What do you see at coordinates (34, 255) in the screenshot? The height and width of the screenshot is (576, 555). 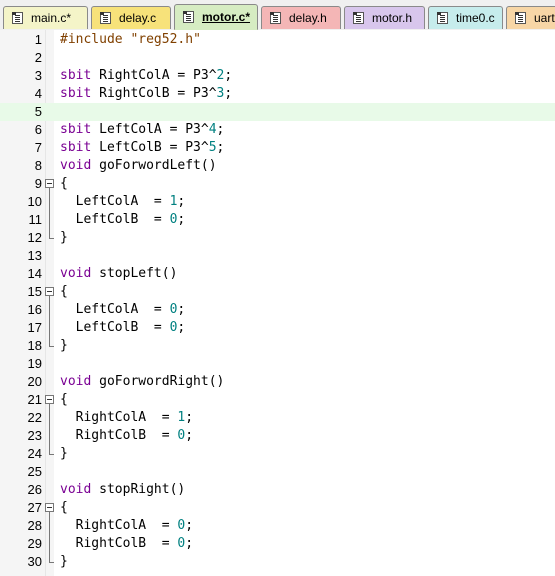 I see `line-number: 13` at bounding box center [34, 255].